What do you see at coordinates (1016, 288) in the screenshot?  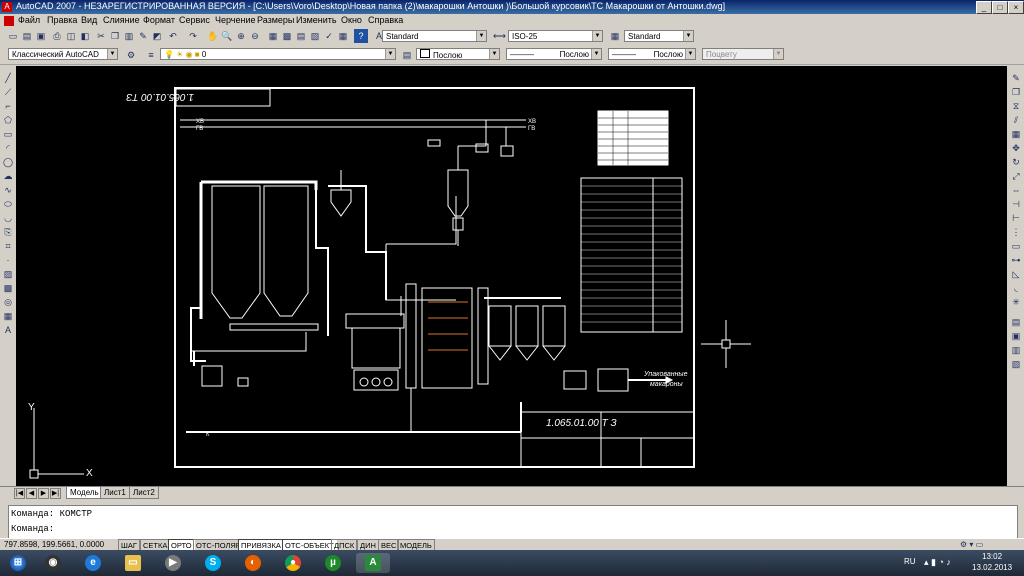 I see `fillet-icon: ◟` at bounding box center [1016, 288].